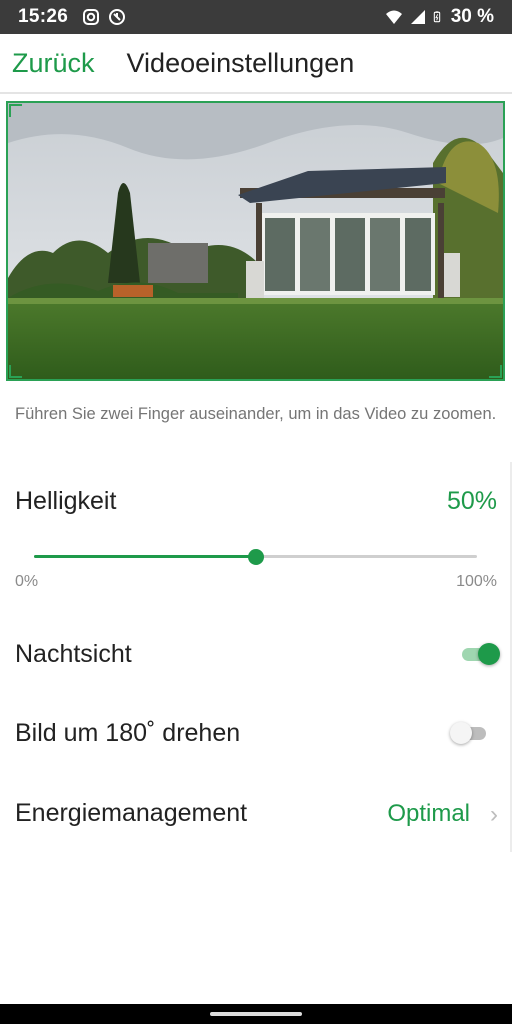 The height and width of the screenshot is (1024, 512). What do you see at coordinates (472, 16) in the screenshot?
I see `battery-percent: 30 %` at bounding box center [472, 16].